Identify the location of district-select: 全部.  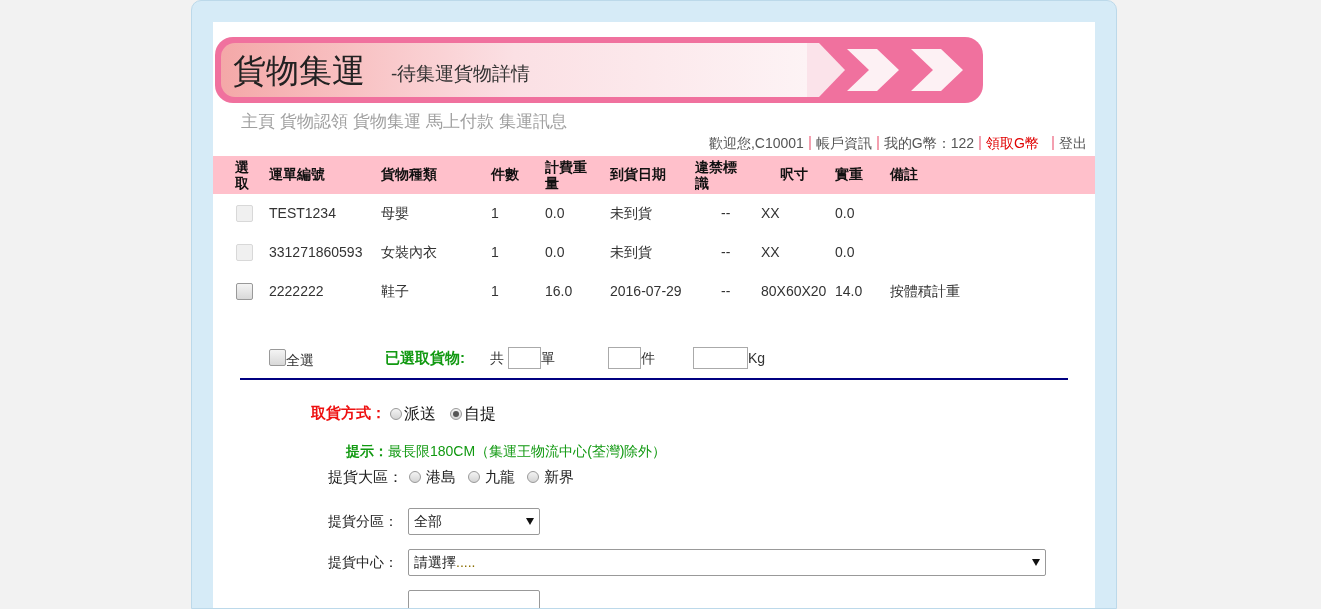
(474, 521).